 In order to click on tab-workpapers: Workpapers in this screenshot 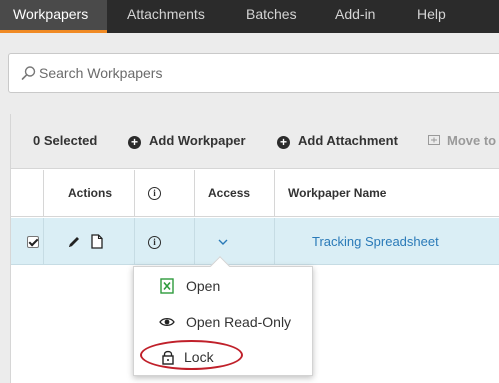, I will do `click(53, 16)`.